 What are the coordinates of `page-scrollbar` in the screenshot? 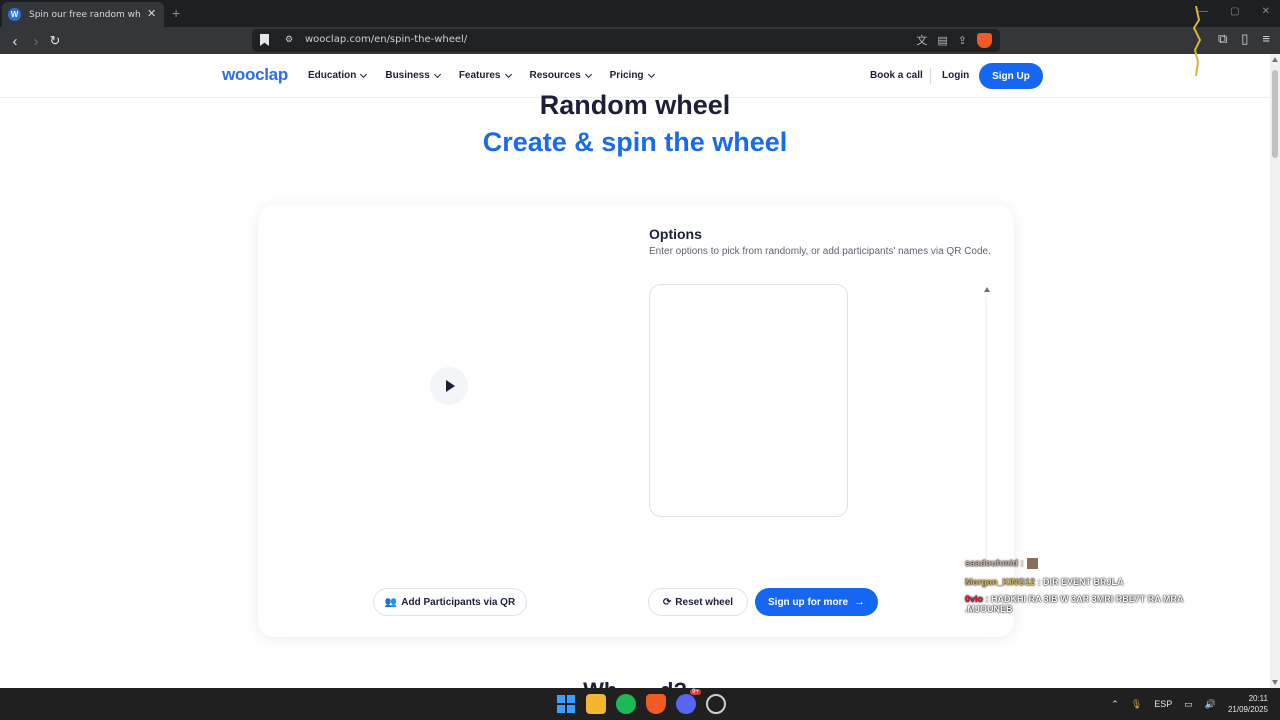 It's located at (1275, 371).